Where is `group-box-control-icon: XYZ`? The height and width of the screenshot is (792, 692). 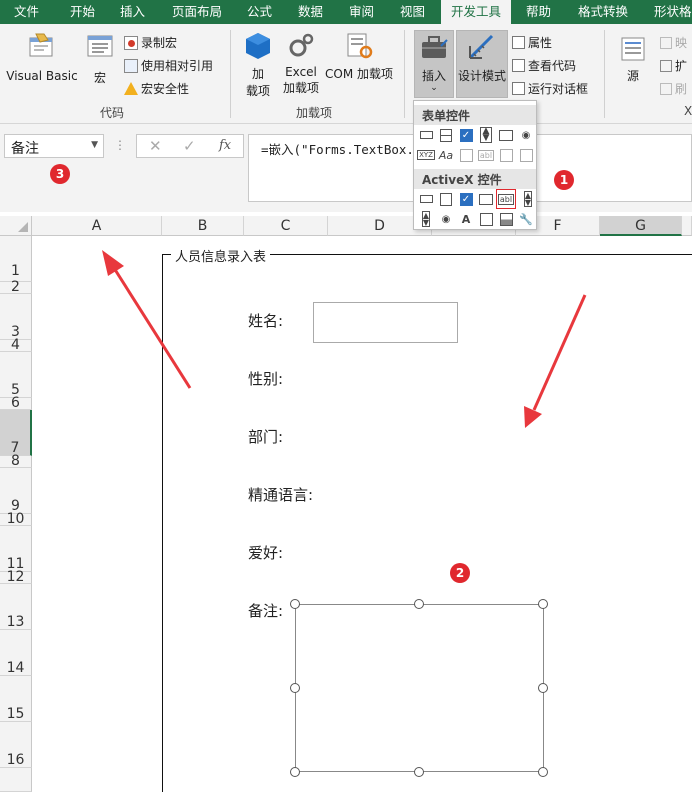
group-box-control-icon: XYZ is located at coordinates (426, 155).